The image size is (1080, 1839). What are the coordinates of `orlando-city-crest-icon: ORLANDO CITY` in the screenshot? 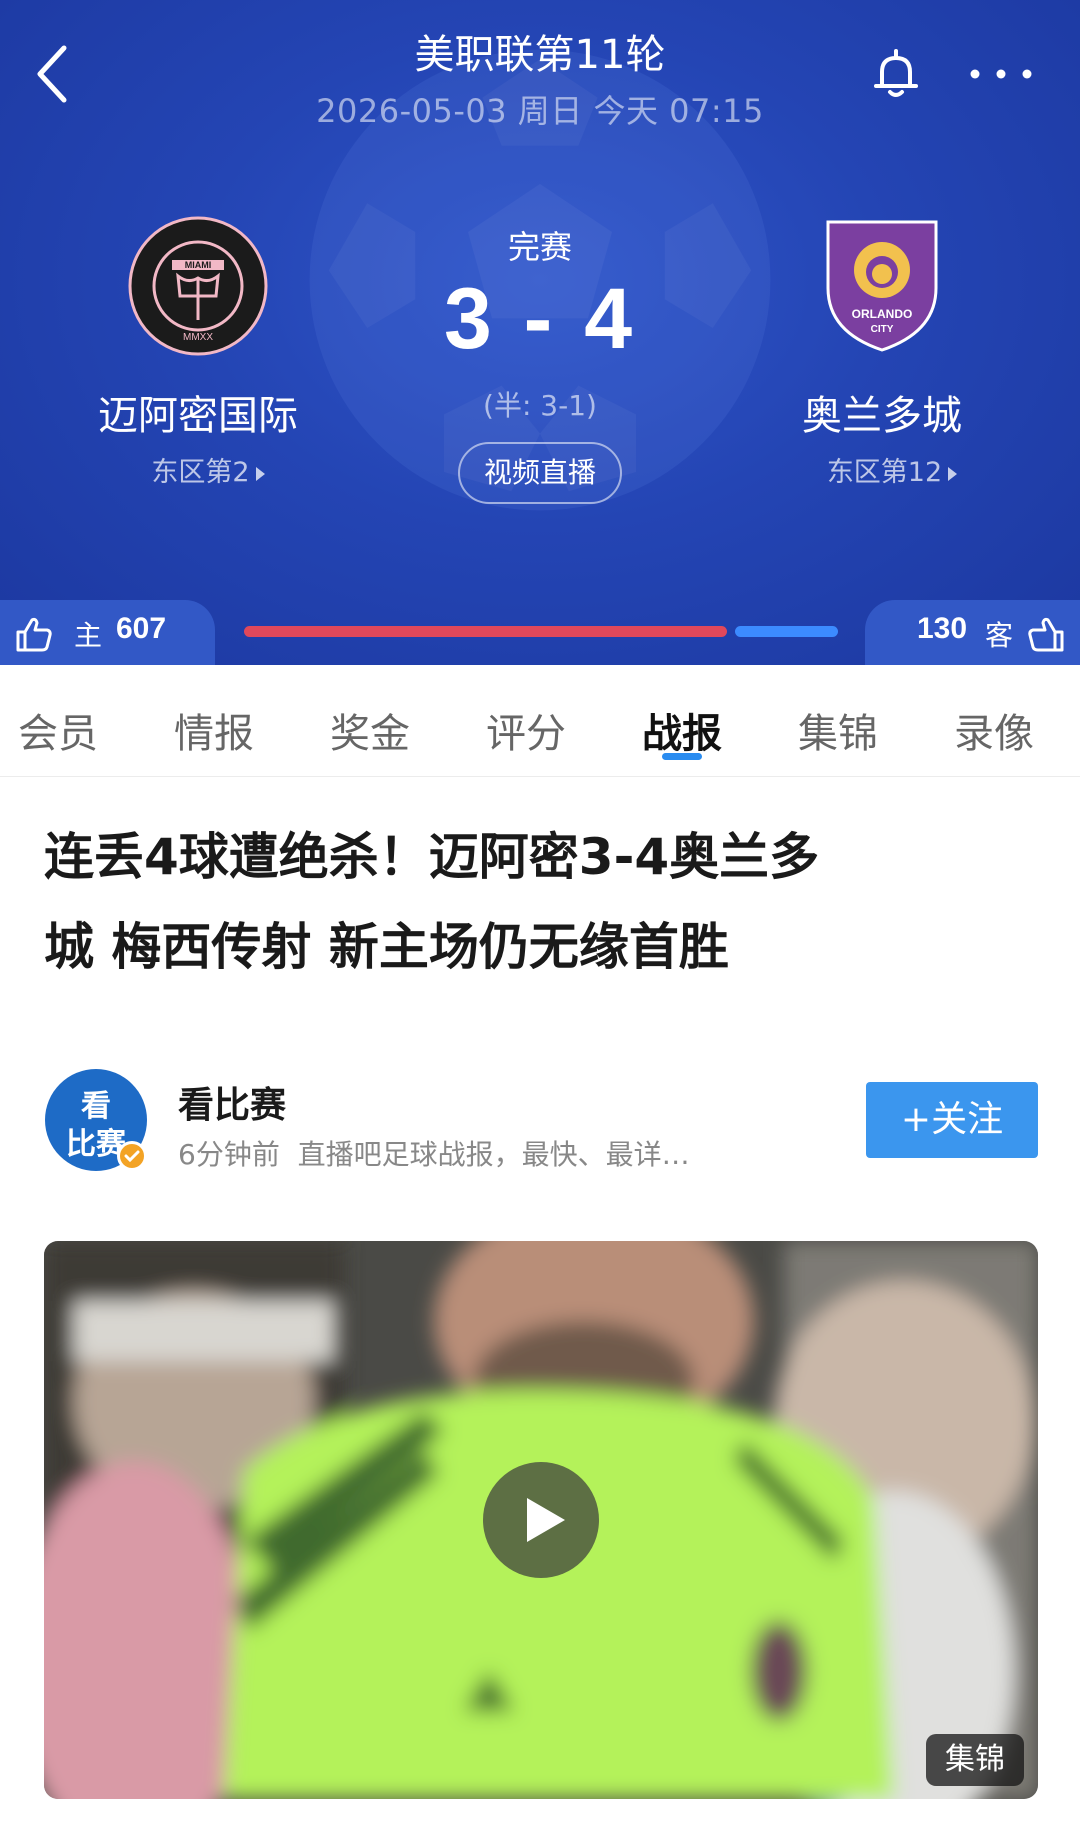 It's located at (882, 286).